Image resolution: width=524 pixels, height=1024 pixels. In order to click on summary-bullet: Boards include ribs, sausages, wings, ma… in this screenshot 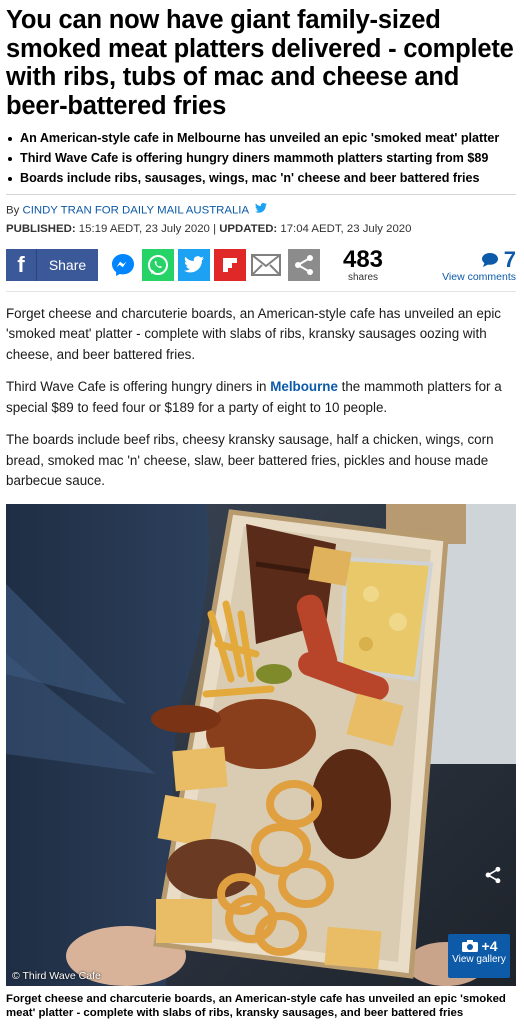, I will do `click(261, 178)`.